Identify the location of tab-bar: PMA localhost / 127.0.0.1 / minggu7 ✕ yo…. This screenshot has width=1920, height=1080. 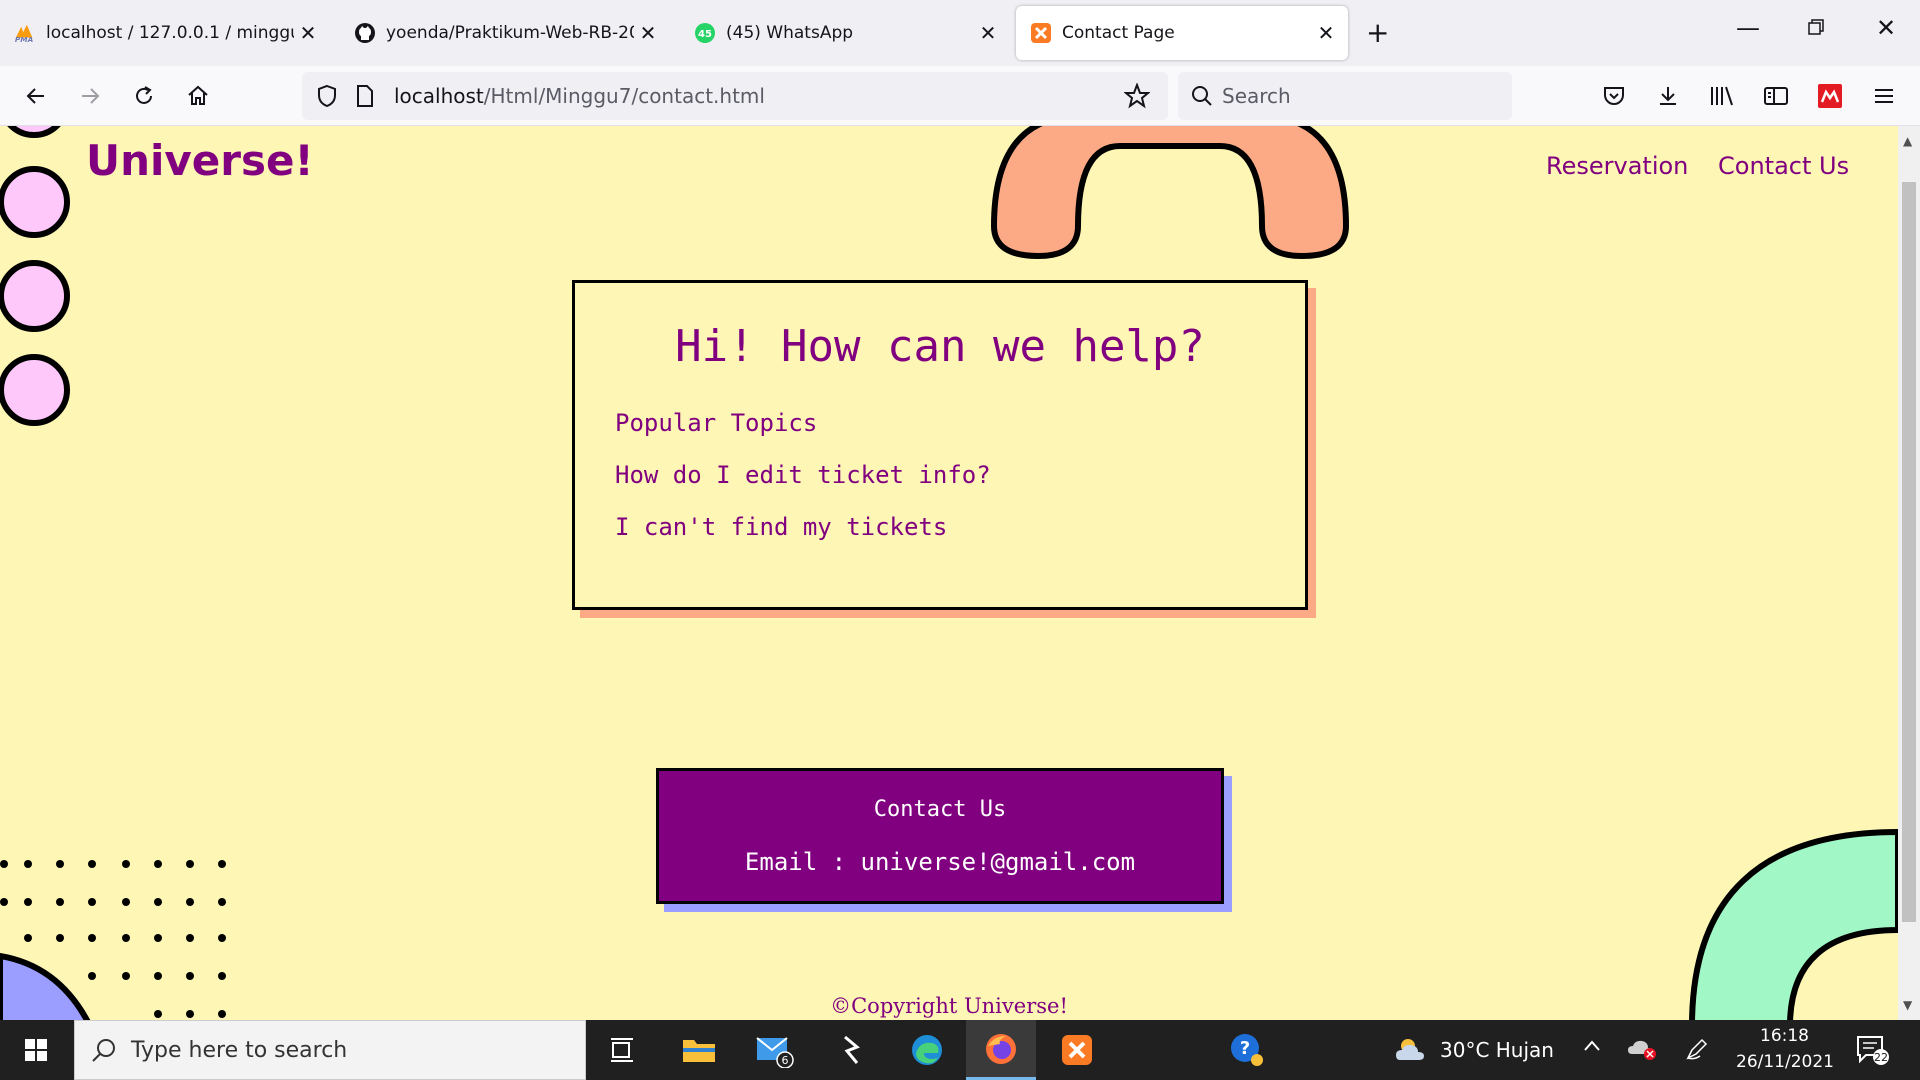
(960, 33).